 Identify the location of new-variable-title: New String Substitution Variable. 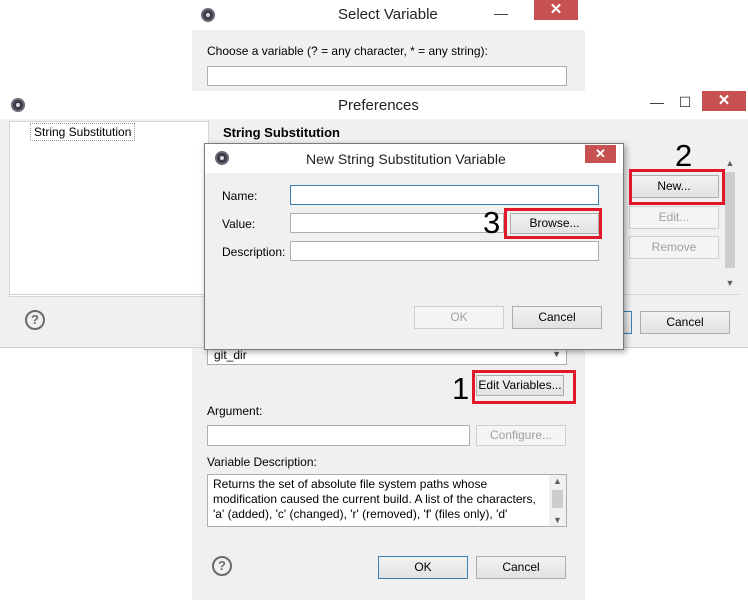
(406, 159).